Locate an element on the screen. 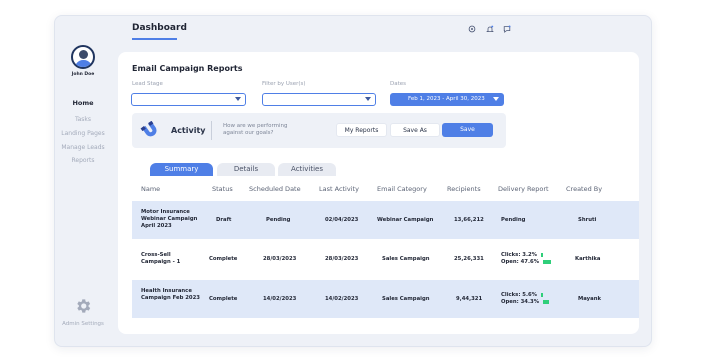 Image resolution: width=705 pixels, height=363 pixels. recipients: 25,26,331 is located at coordinates (469, 259).